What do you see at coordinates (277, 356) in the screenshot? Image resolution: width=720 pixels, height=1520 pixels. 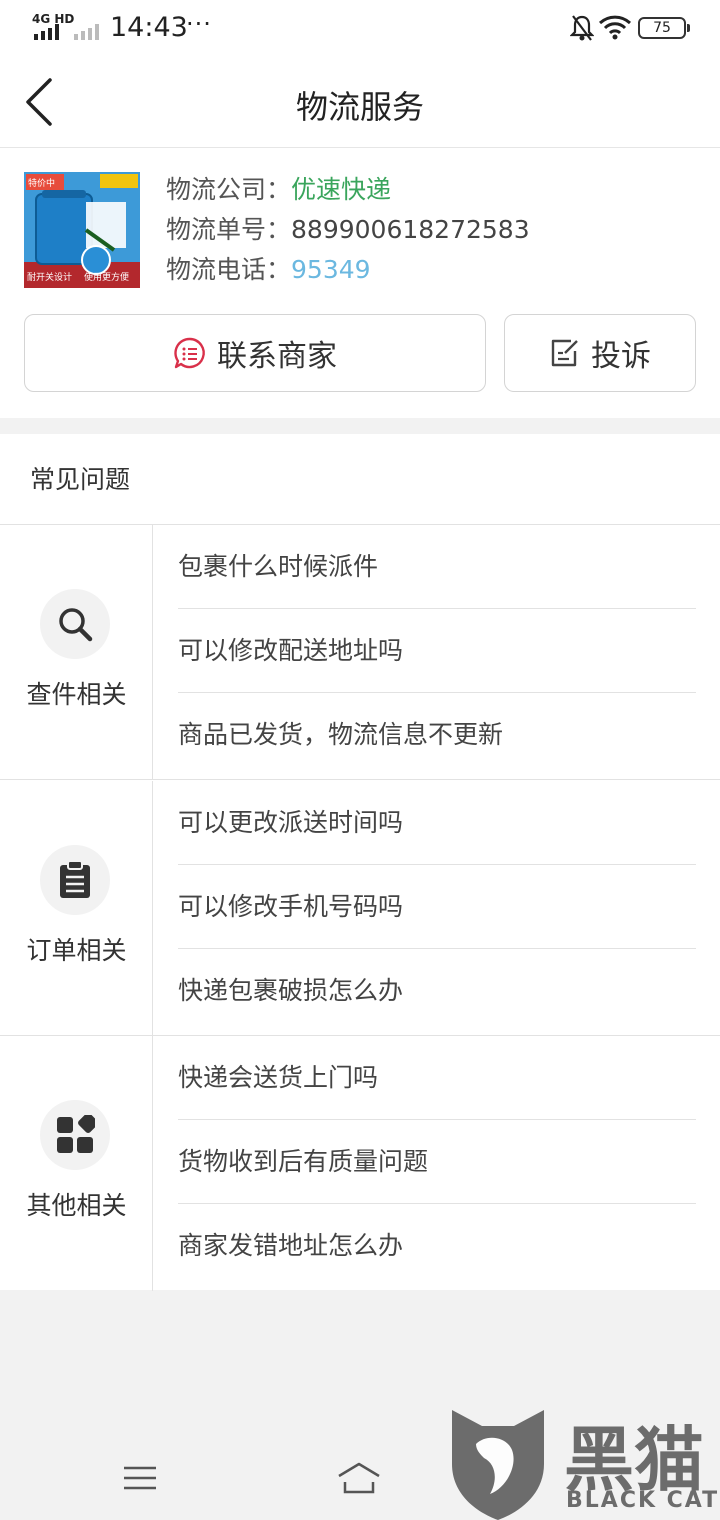 I see `contact-seller-label: 联系商家` at bounding box center [277, 356].